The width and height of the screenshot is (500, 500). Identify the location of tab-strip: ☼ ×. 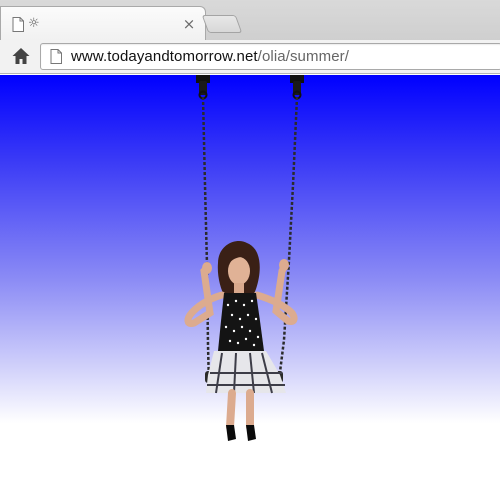
(250, 20).